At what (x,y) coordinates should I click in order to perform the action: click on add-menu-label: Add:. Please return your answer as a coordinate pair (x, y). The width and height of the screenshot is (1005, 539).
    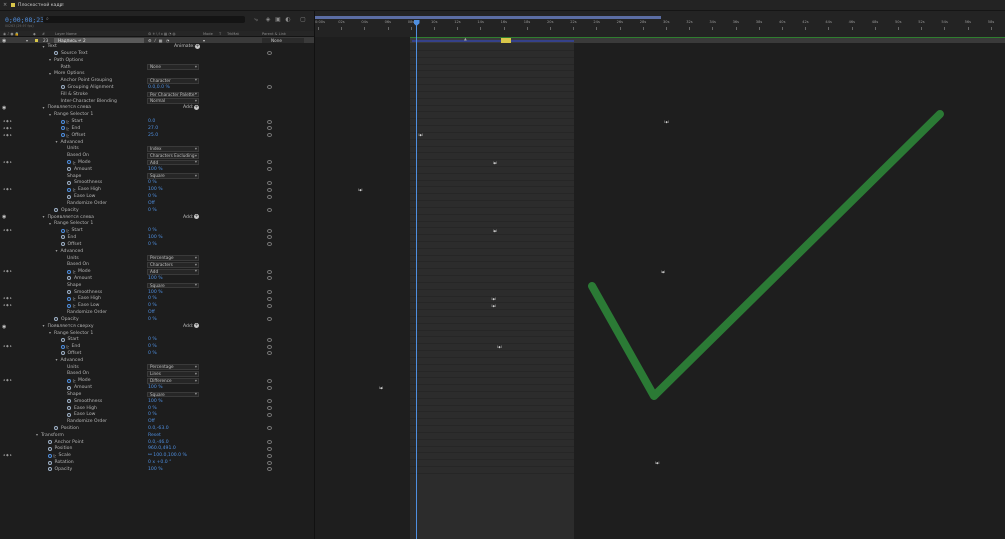
    Looking at the image, I should click on (188, 217).